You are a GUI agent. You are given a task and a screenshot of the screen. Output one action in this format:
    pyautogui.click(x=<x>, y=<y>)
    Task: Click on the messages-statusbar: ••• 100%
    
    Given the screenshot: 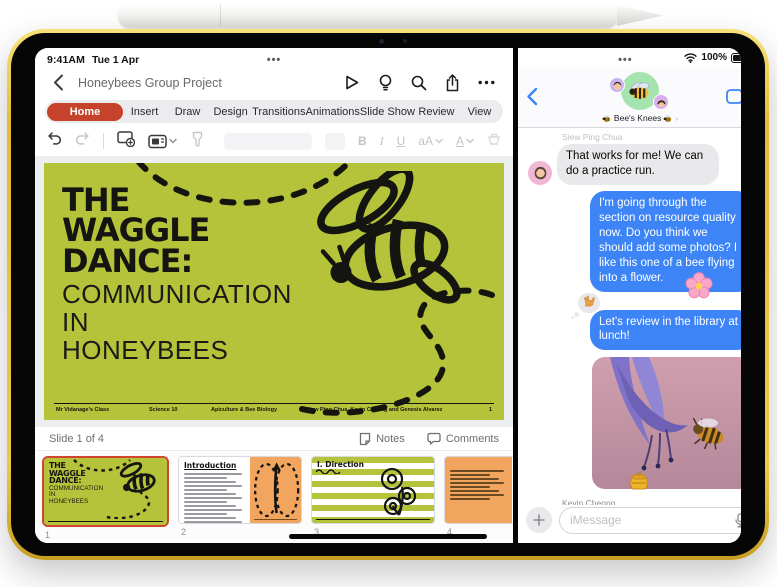 What is the action you would take?
    pyautogui.click(x=629, y=57)
    